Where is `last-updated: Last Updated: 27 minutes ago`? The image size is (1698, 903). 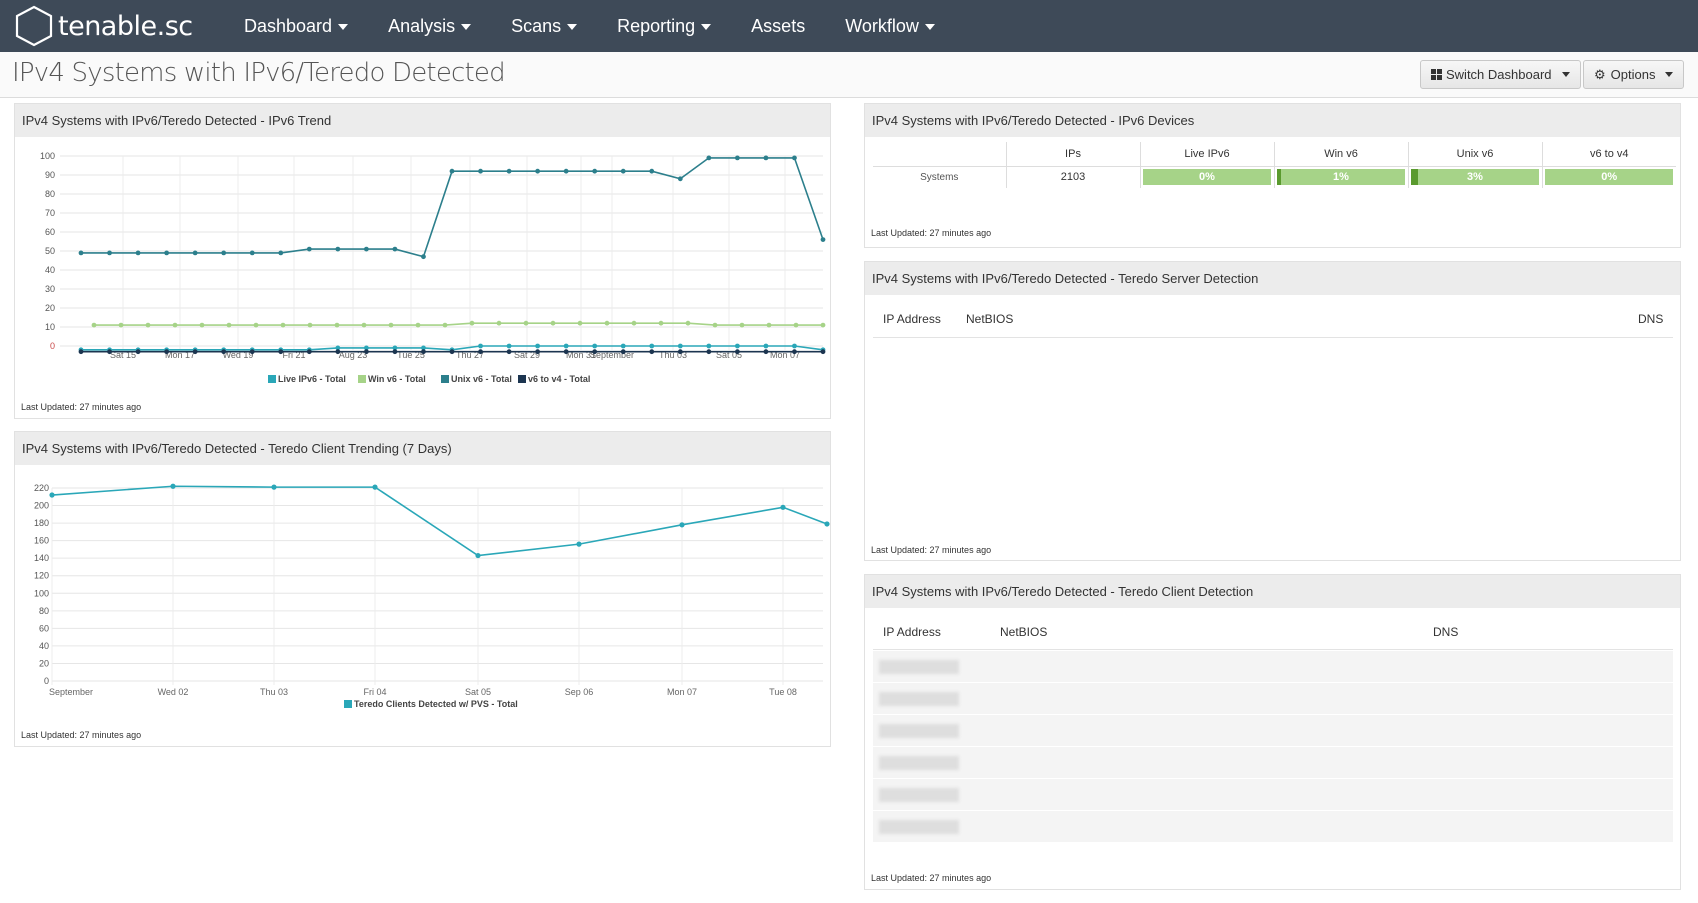 last-updated: Last Updated: 27 minutes ago is located at coordinates (81, 735).